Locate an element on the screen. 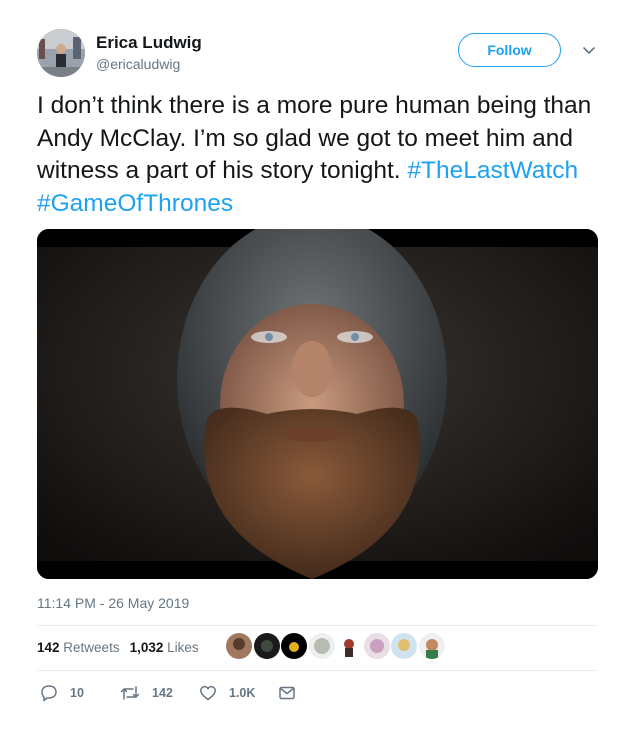 The height and width of the screenshot is (732, 633). likes-count: 1,032 is located at coordinates (146, 647).